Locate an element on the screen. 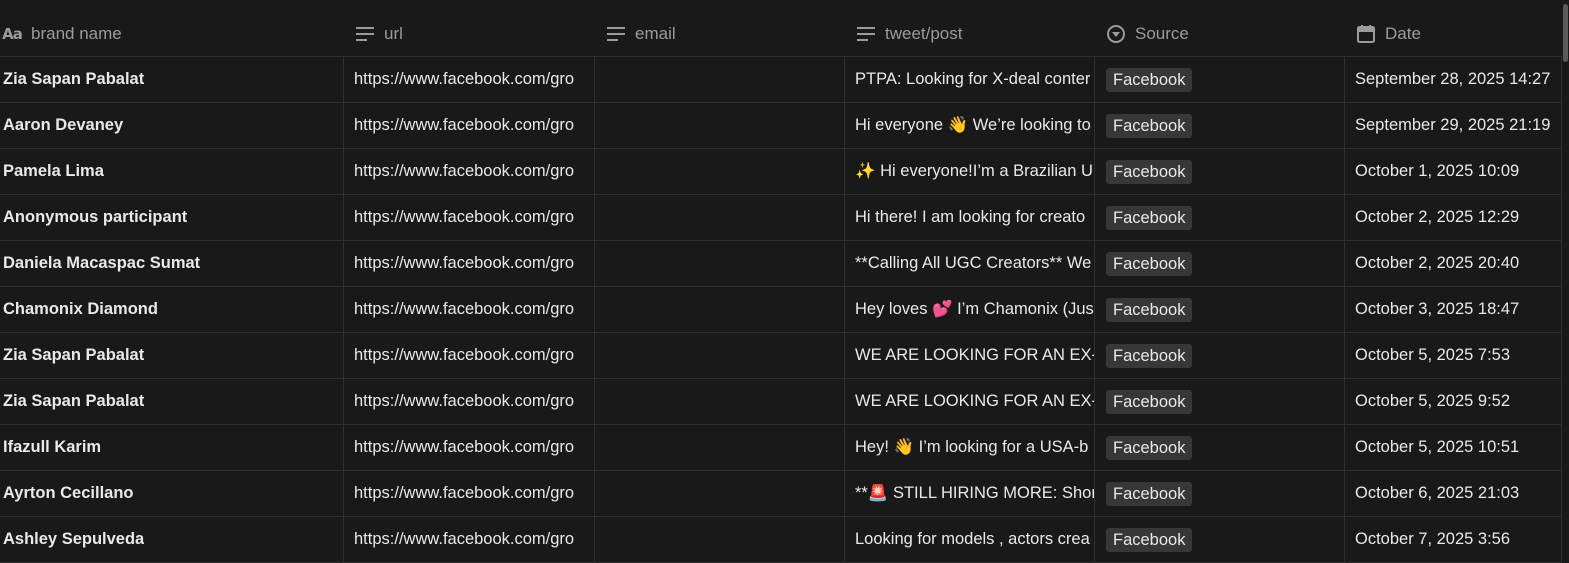 The height and width of the screenshot is (563, 1569). tweet-post-cell: **🚨 STILL HIRING MORE: Short is located at coordinates (970, 493).